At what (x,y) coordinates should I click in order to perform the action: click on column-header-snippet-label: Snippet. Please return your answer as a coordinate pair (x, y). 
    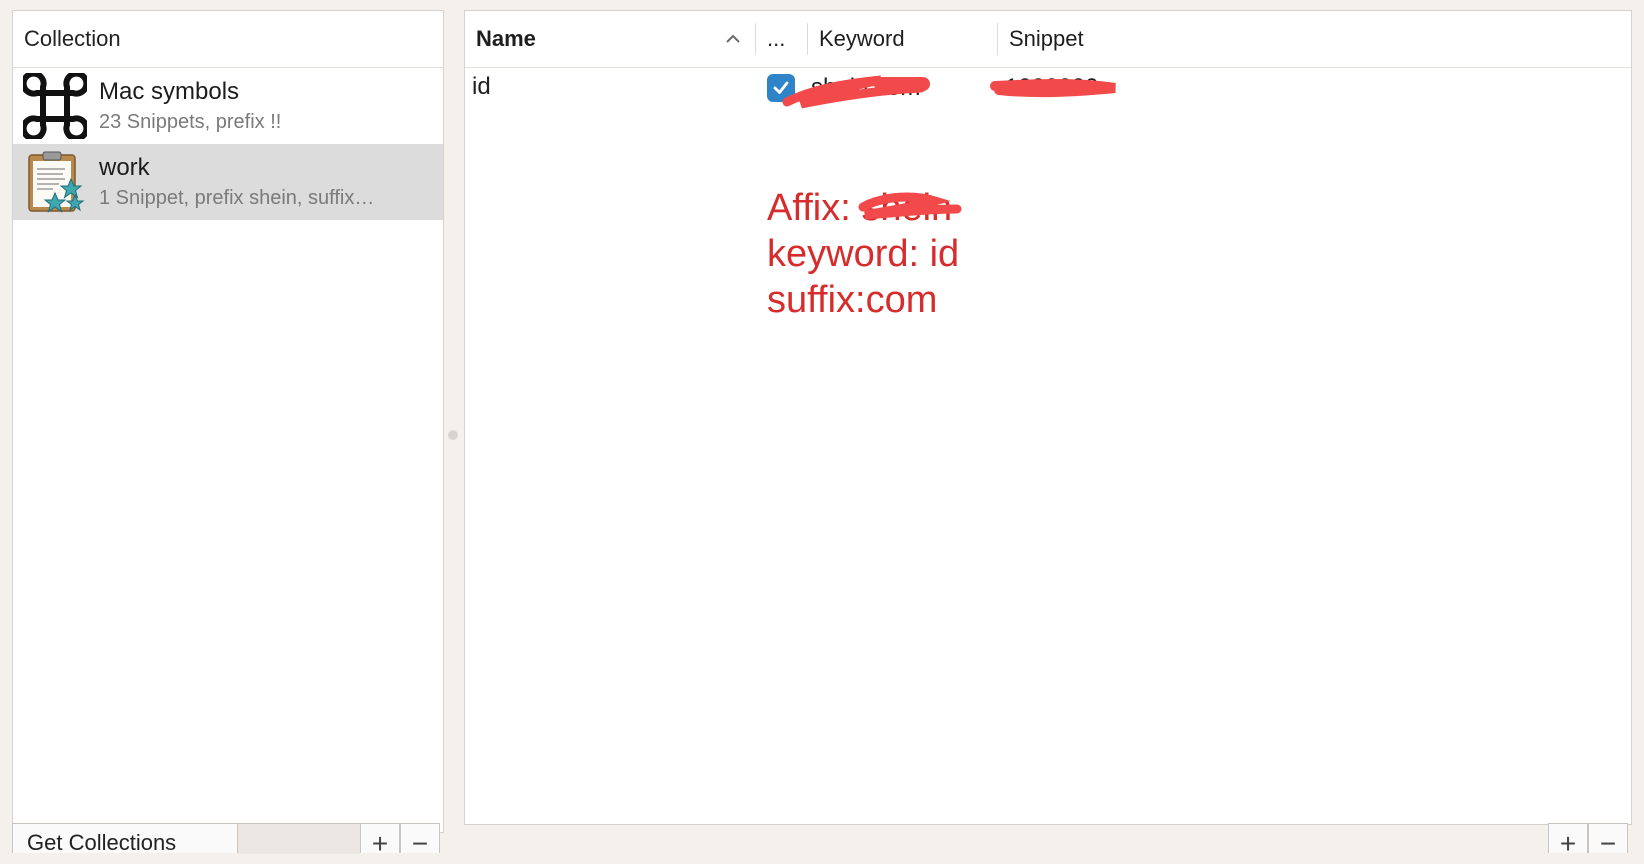
    Looking at the image, I should click on (1046, 38).